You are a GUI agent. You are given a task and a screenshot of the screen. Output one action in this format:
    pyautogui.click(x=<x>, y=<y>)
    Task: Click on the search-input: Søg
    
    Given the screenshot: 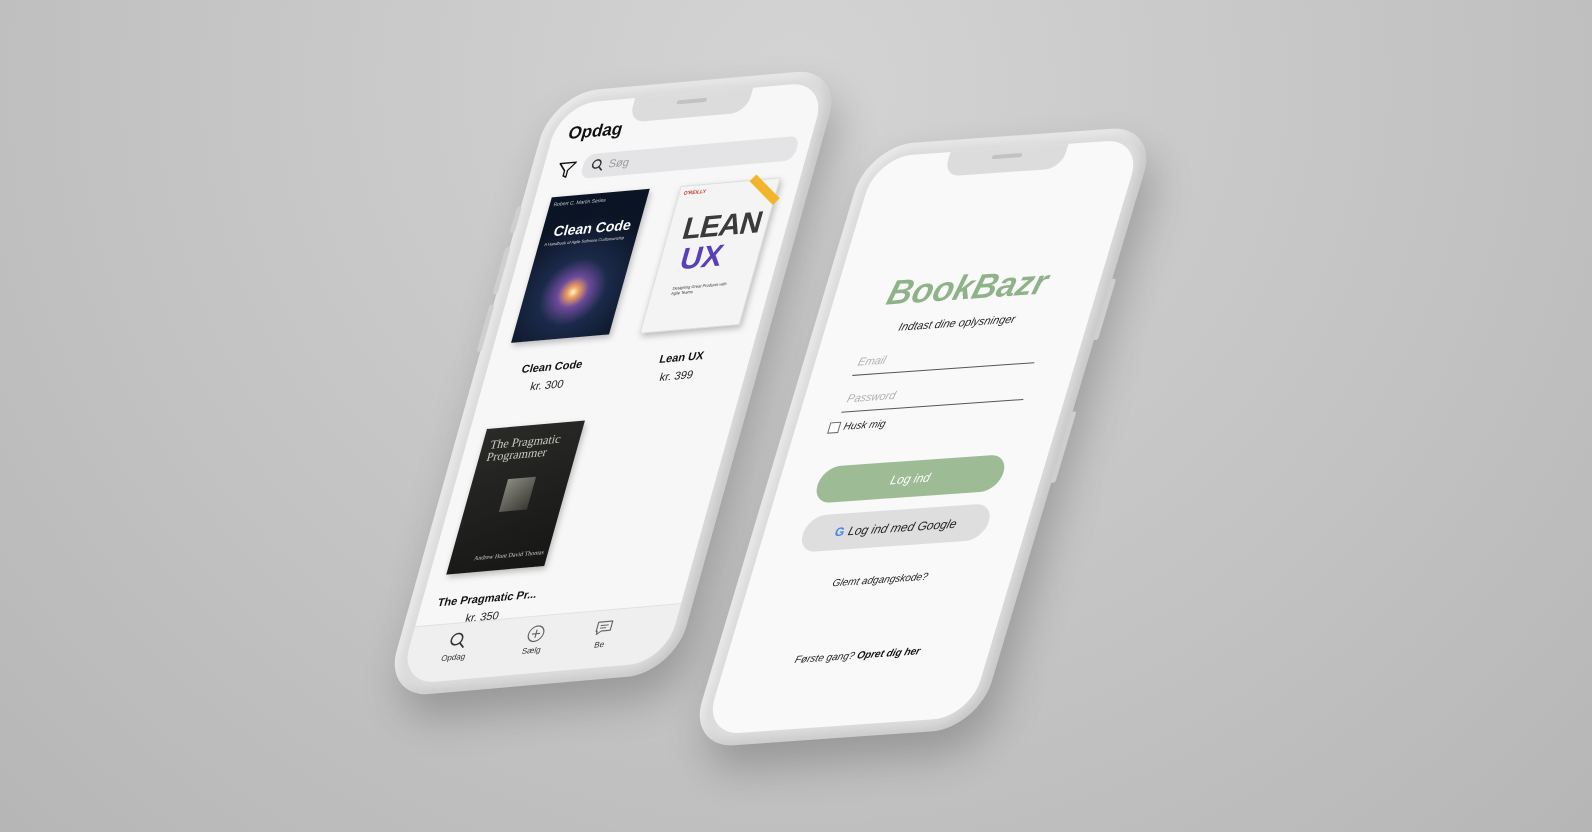 What is the action you would take?
    pyautogui.click(x=690, y=157)
    